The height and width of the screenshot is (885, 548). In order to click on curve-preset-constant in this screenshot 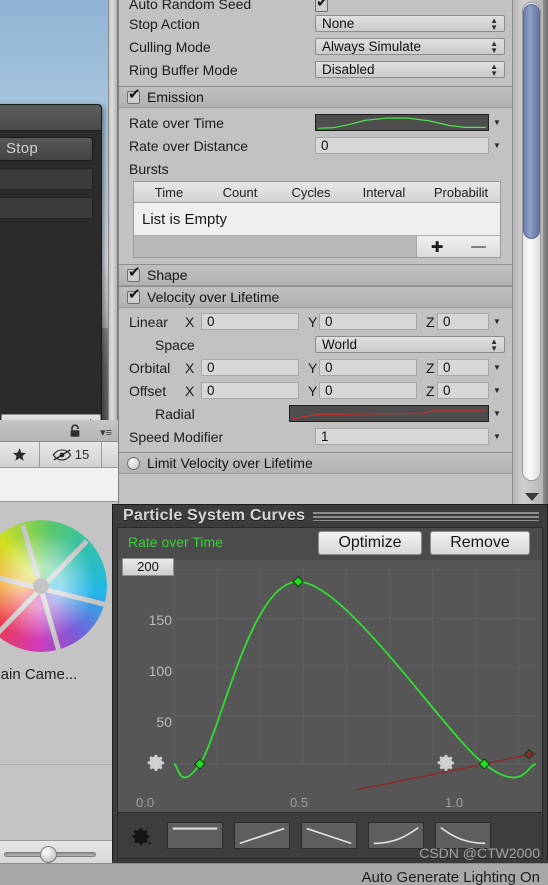, I will do `click(195, 835)`.